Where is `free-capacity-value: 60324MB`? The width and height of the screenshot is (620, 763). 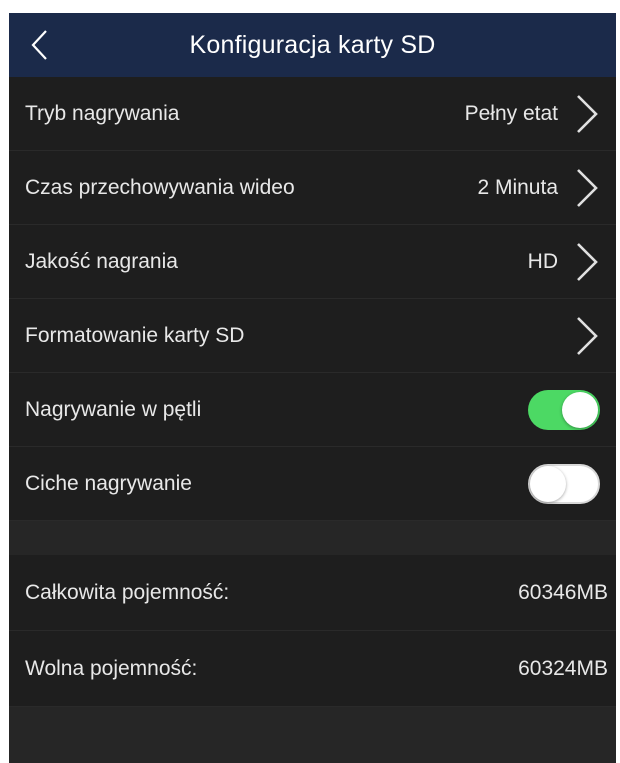
free-capacity-value: 60324MB is located at coordinates (563, 668).